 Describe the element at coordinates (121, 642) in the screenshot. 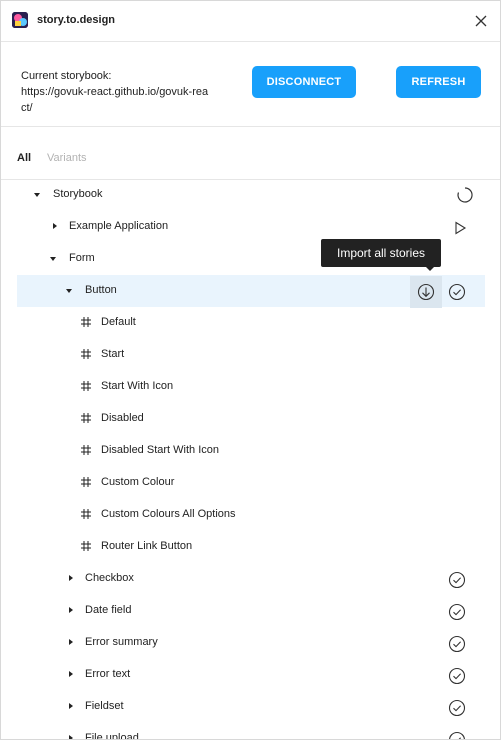

I see `tree-item-label: Error summary` at that location.